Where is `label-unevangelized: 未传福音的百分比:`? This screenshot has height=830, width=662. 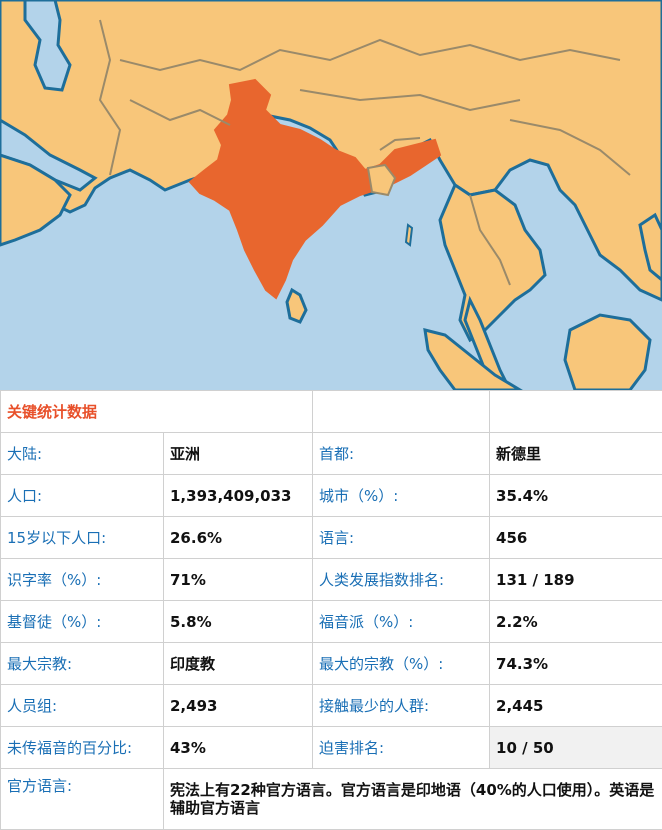 label-unevangelized: 未传福音的百分比: is located at coordinates (82, 748).